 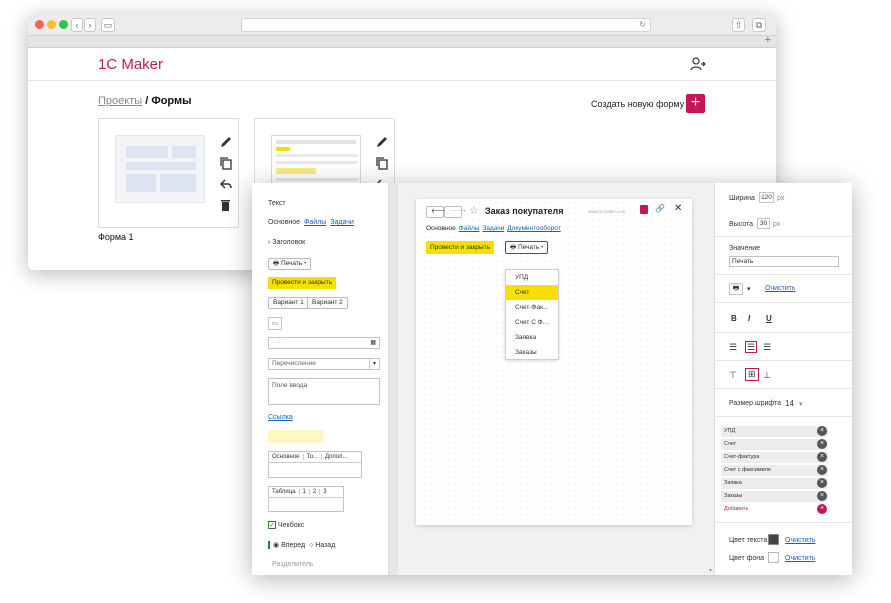 I want to click on palette-enum-field: Перечисление ▾, so click(x=324, y=364).